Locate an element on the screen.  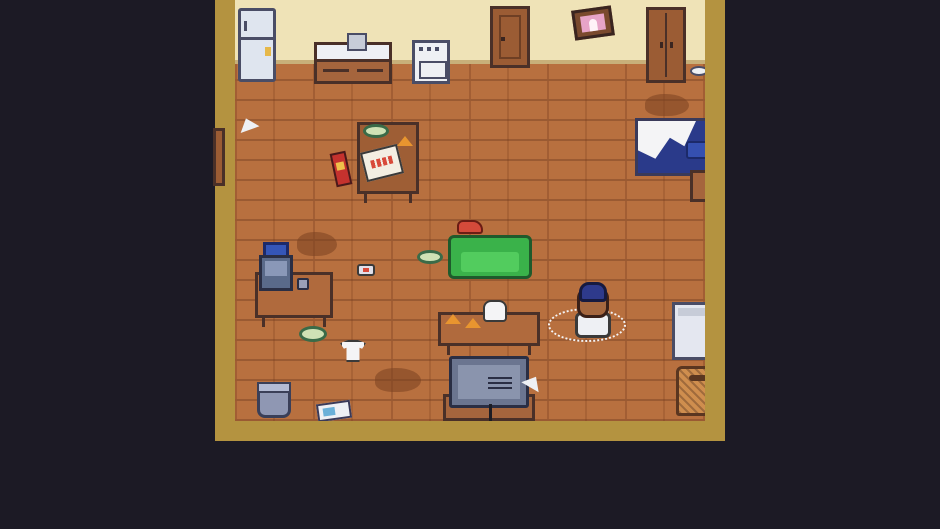
picture-frame-icon is located at coordinates (593, 23).